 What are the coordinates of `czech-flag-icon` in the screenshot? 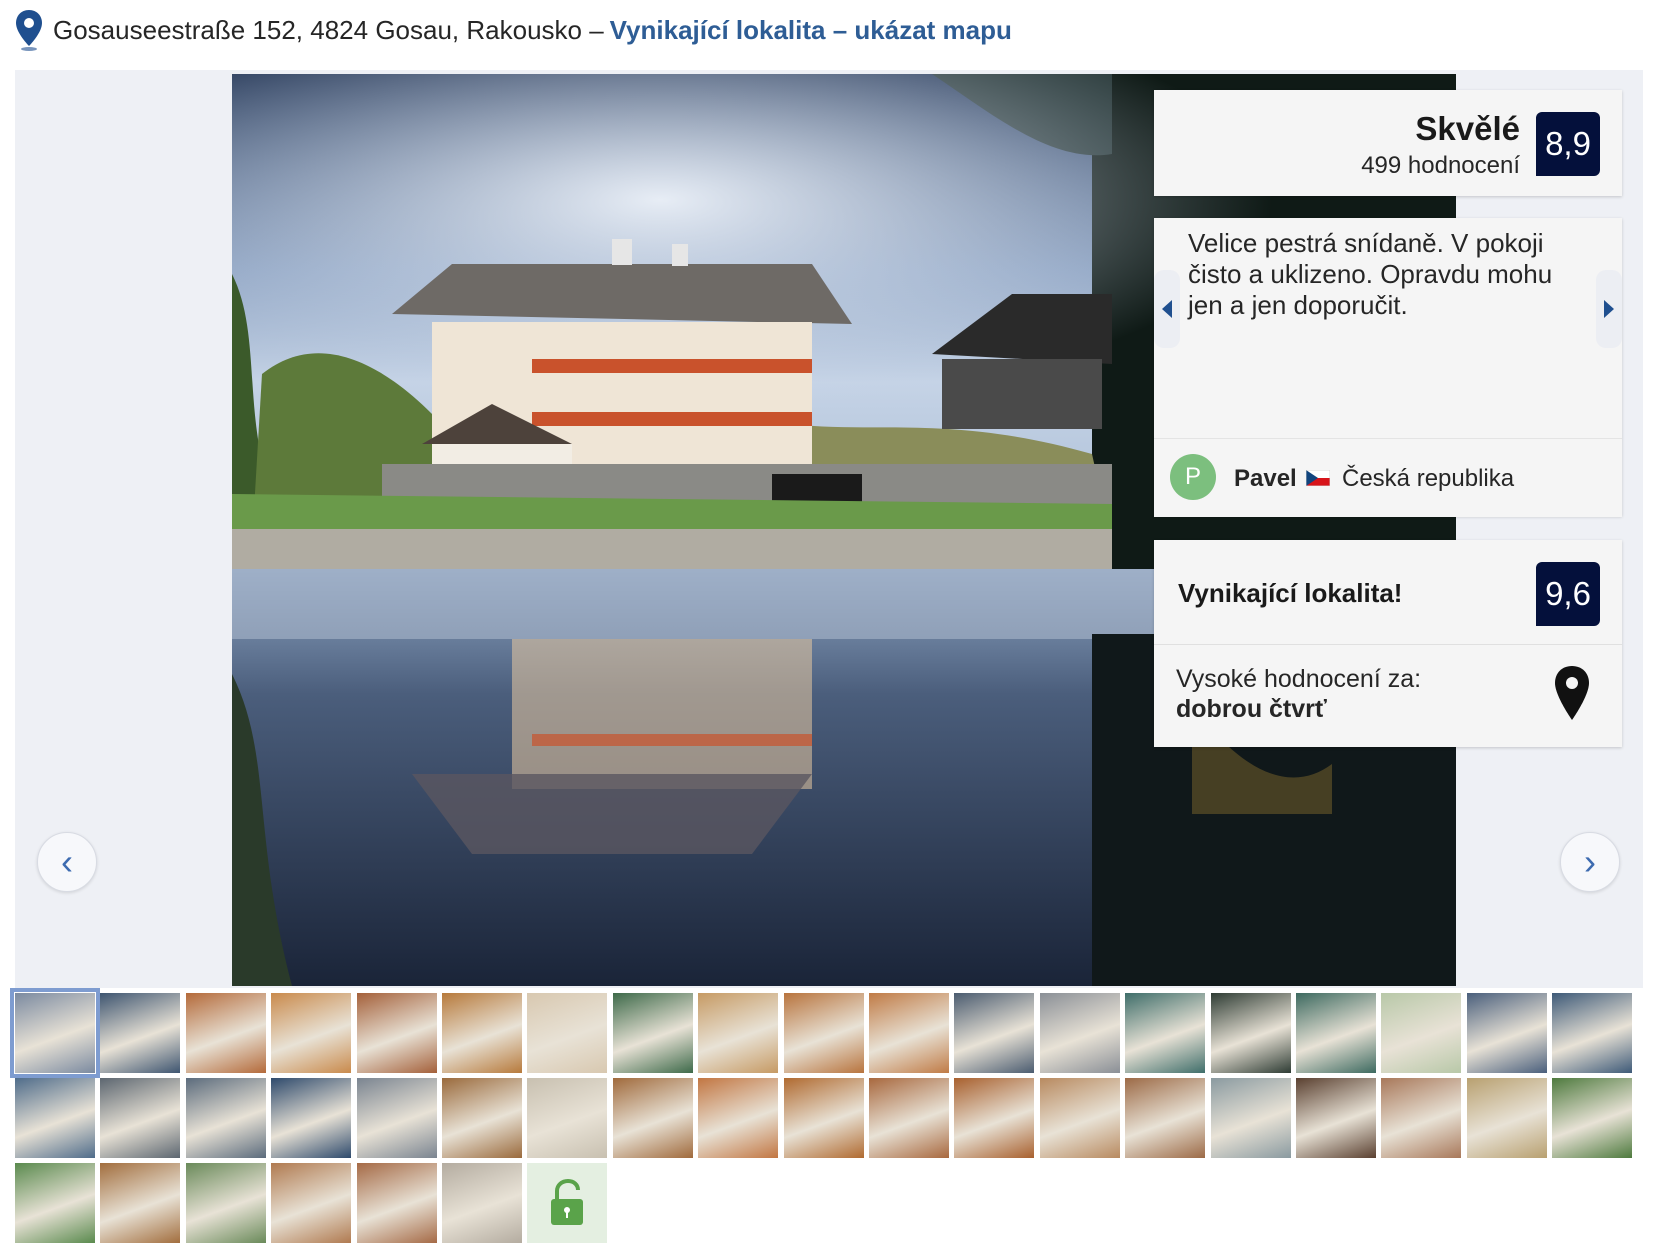 It's located at (1318, 478).